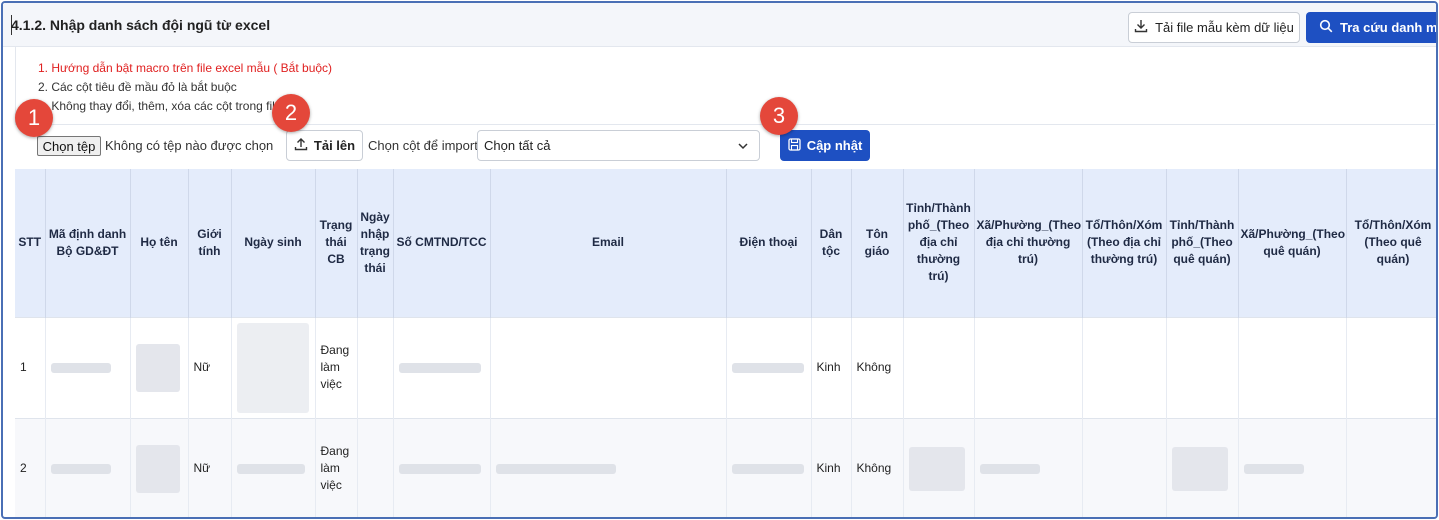 The height and width of the screenshot is (520, 1439). Describe the element at coordinates (141, 25) in the screenshot. I see `page-title: 4.1.2. Nhập danh sách đội ngũ từ excel` at that location.